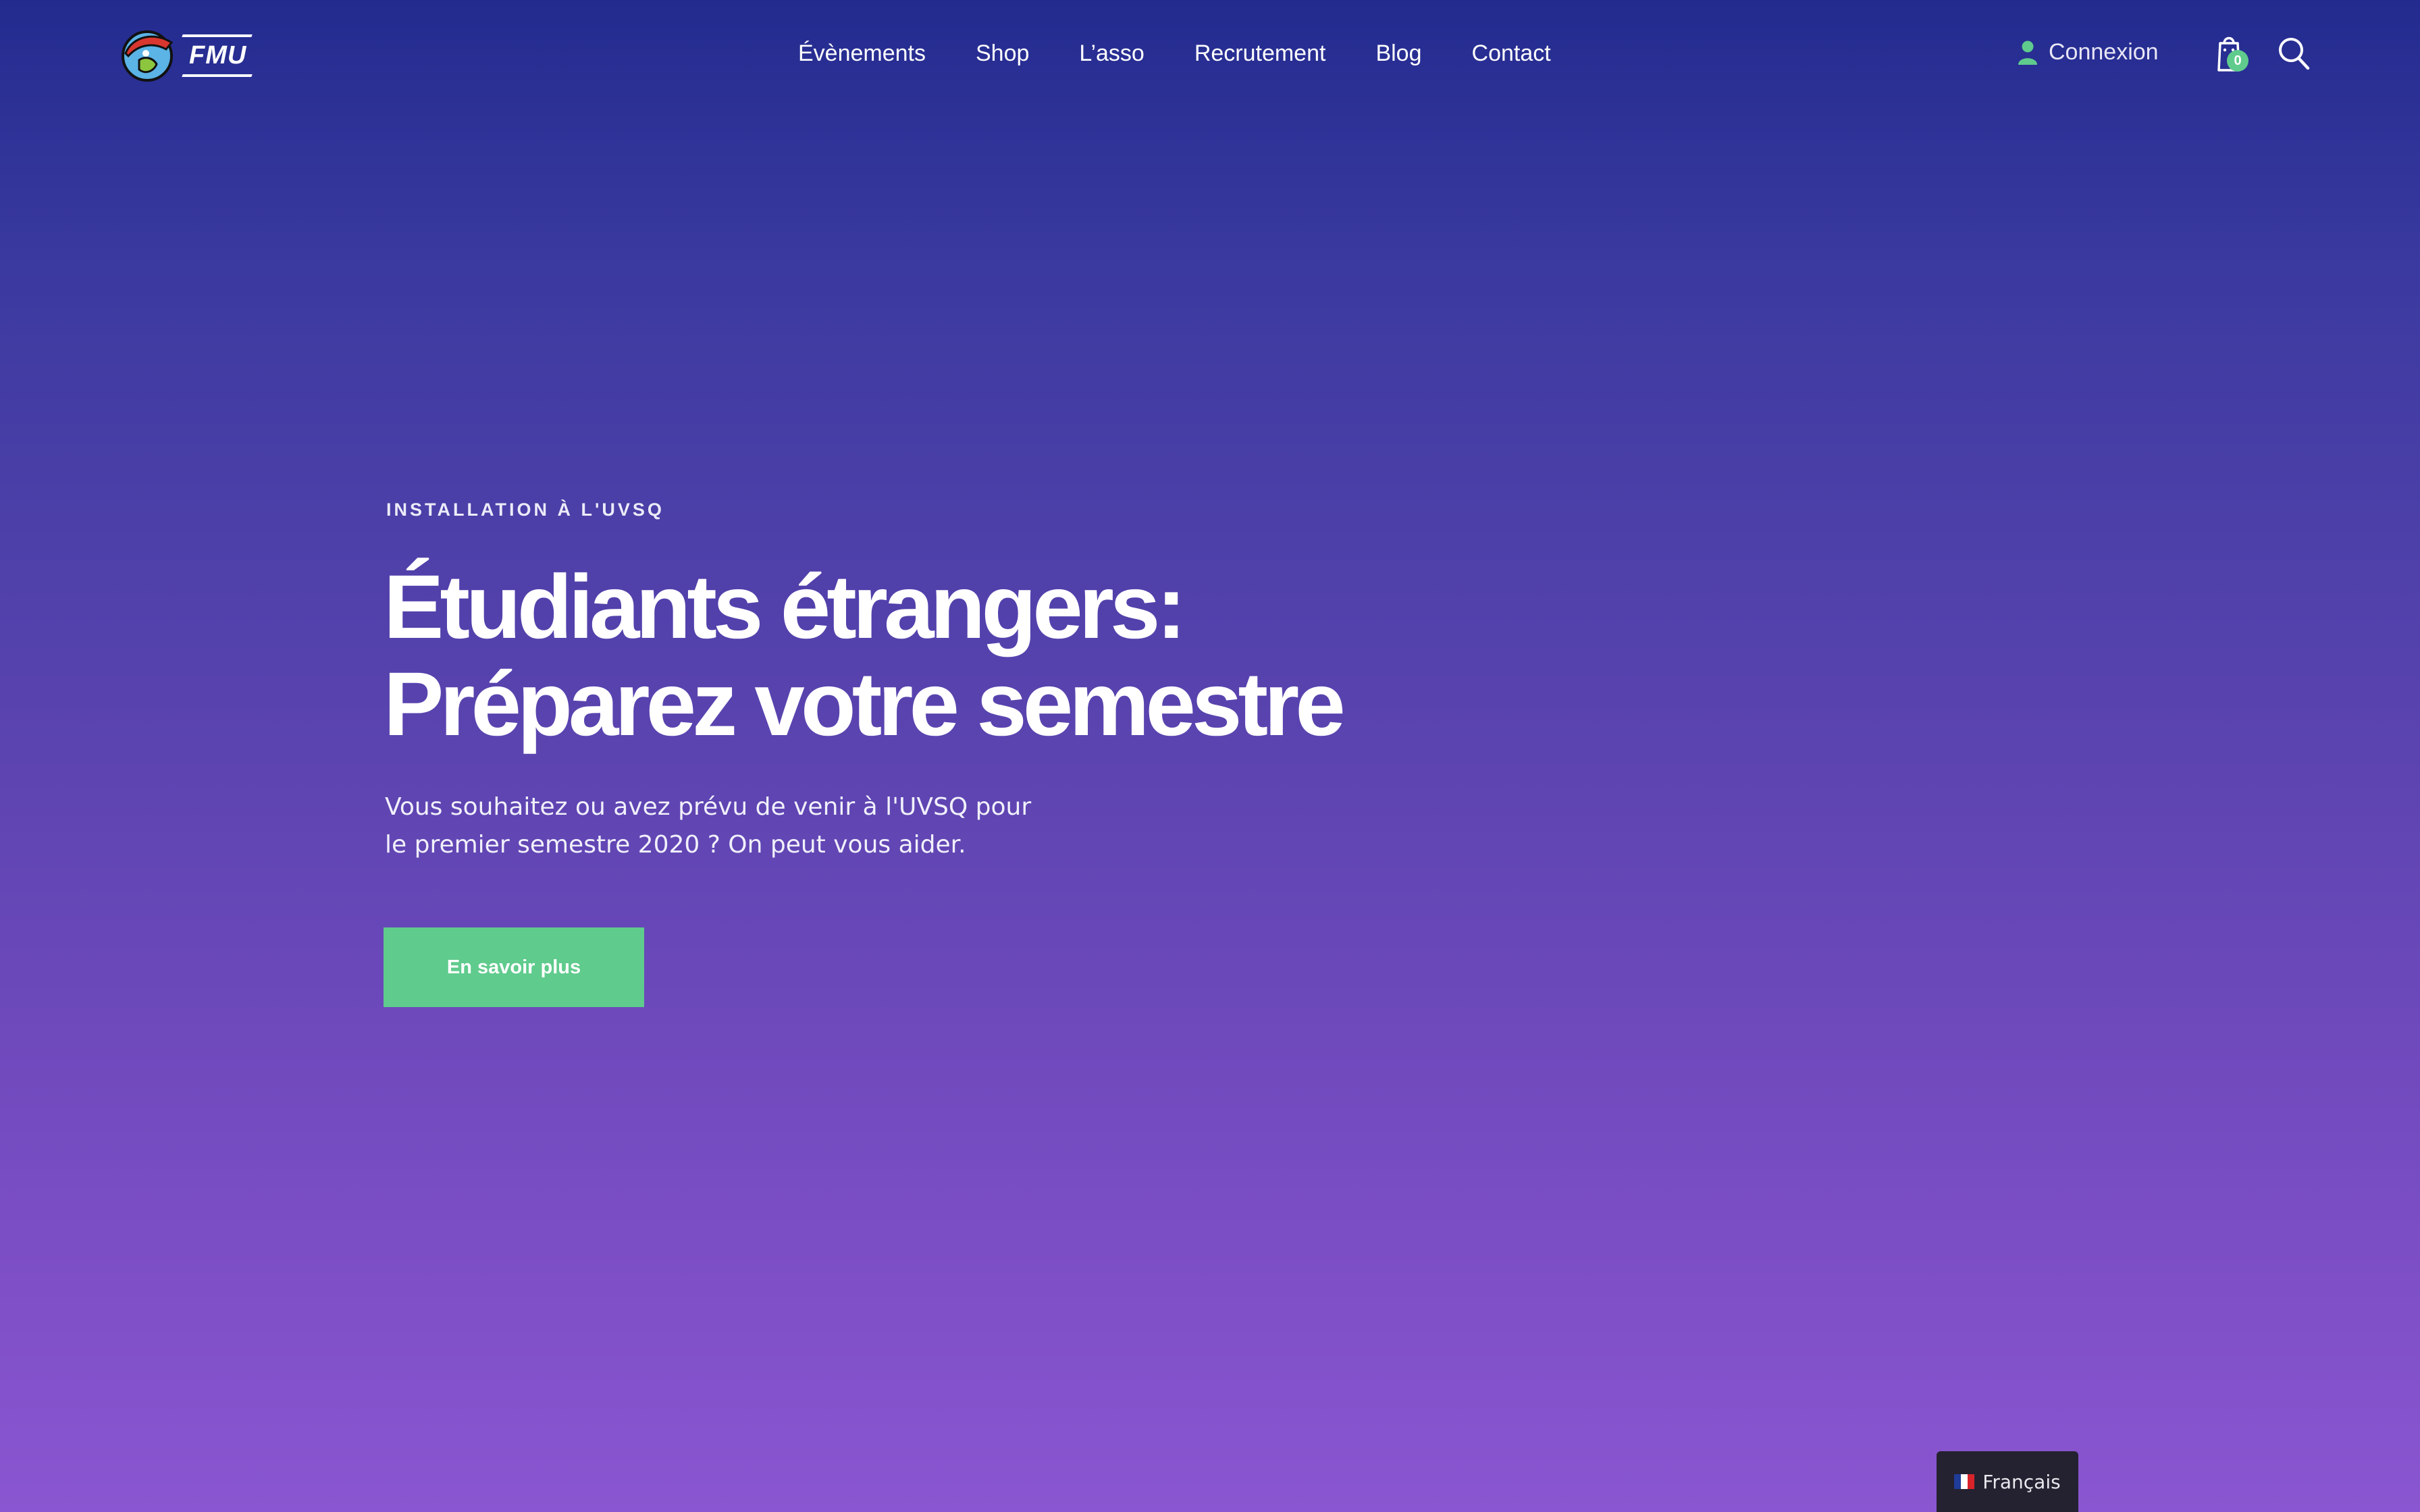 The height and width of the screenshot is (1512, 2420). I want to click on hero-headline-line-2: Préparez votre semestre, so click(865, 704).